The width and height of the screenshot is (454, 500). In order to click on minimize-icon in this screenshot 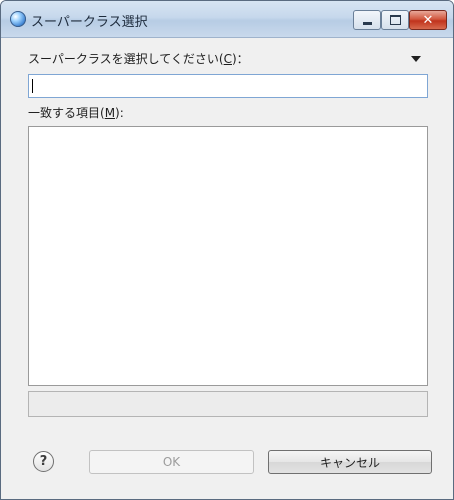, I will do `click(367, 23)`.